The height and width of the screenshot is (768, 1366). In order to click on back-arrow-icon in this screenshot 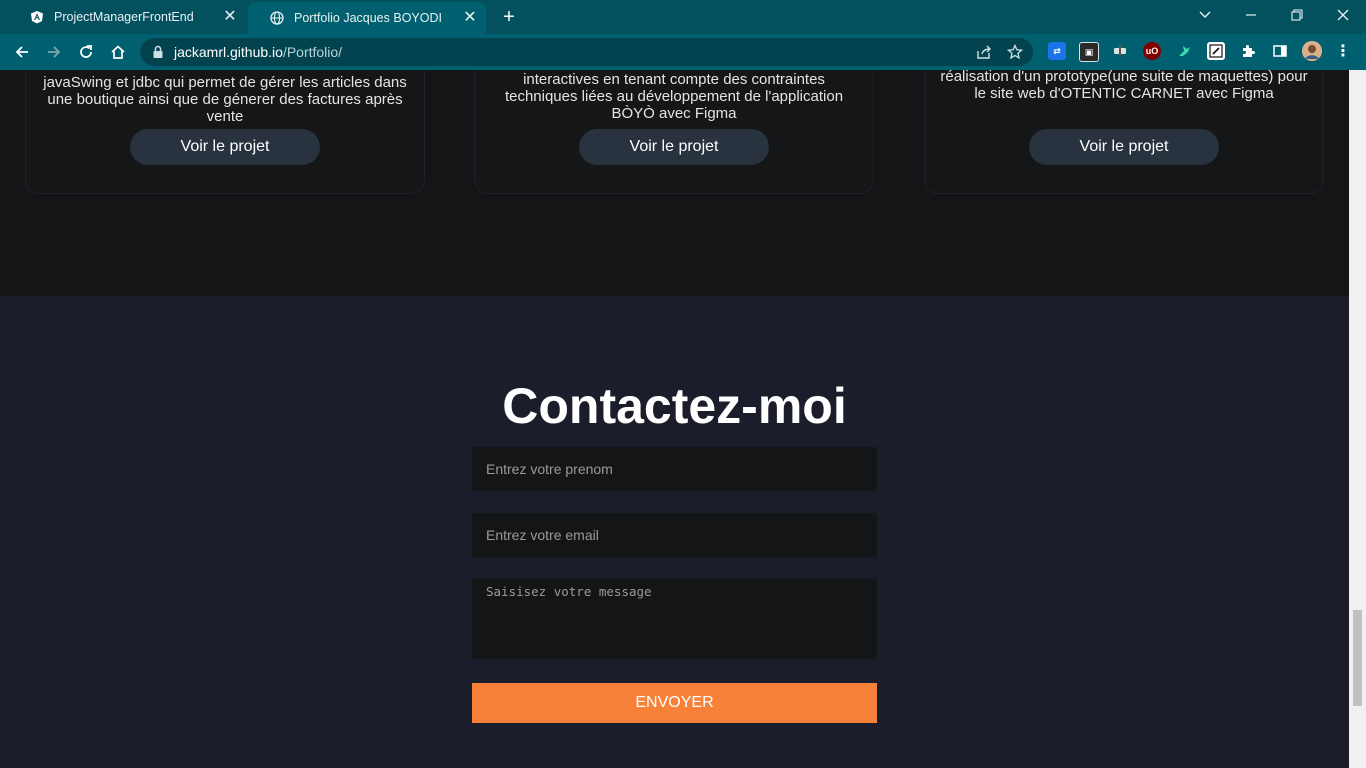, I will do `click(22, 52)`.